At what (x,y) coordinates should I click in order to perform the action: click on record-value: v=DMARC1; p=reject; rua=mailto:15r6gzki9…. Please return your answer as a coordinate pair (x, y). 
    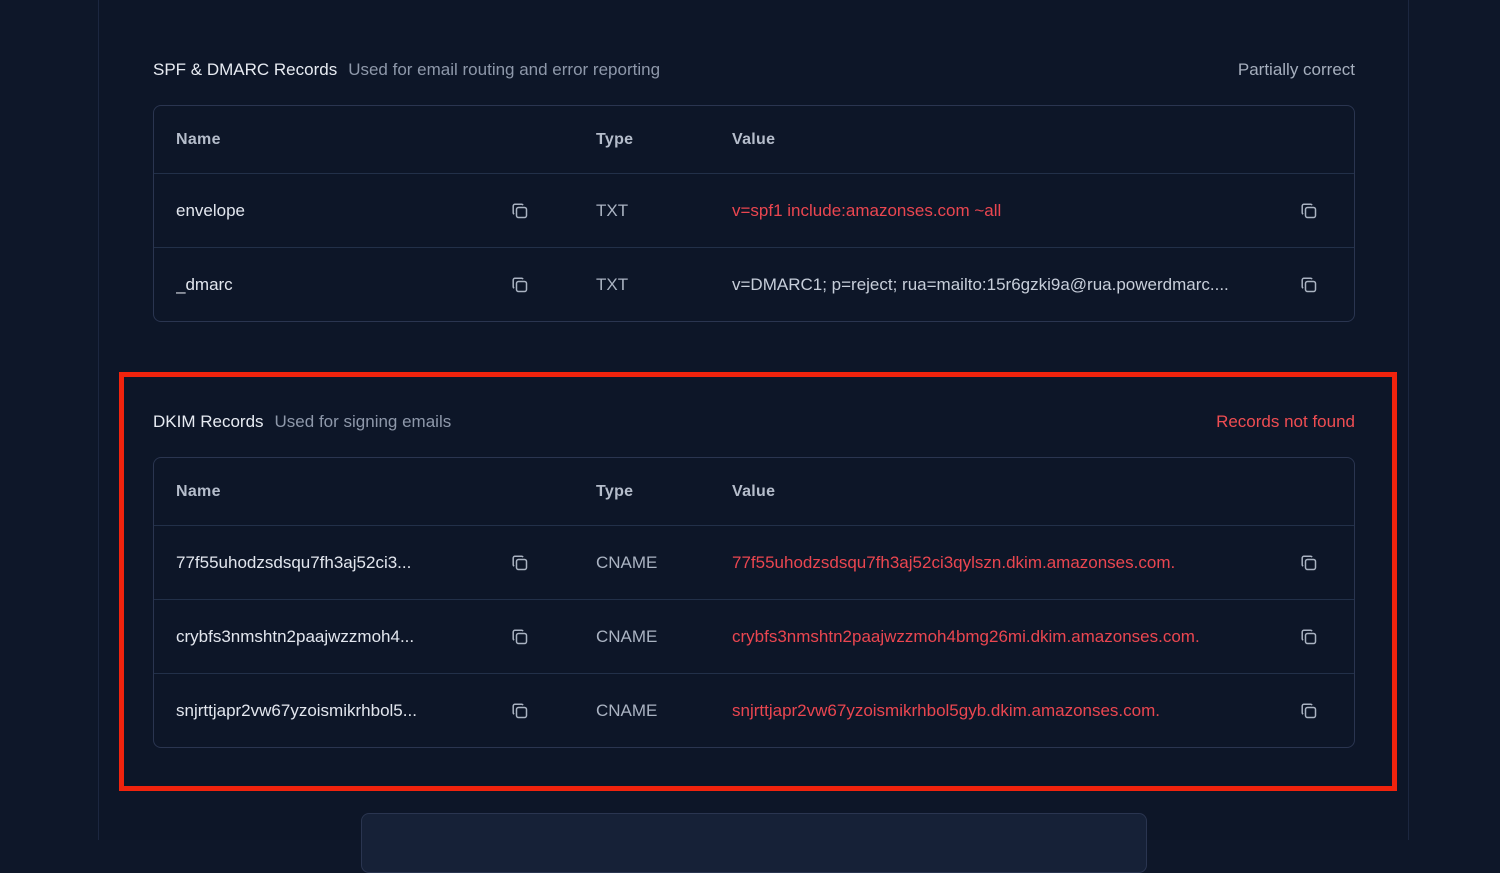
    Looking at the image, I should click on (980, 284).